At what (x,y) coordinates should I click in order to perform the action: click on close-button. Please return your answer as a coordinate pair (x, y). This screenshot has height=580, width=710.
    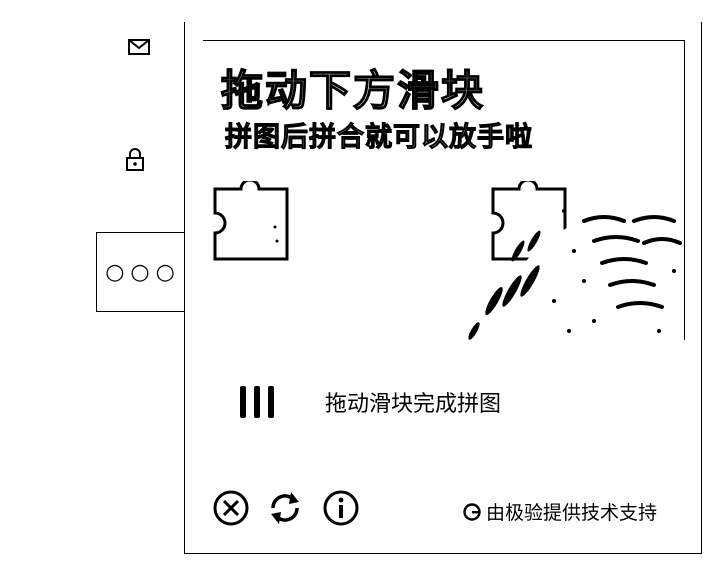
    Looking at the image, I should click on (231, 508).